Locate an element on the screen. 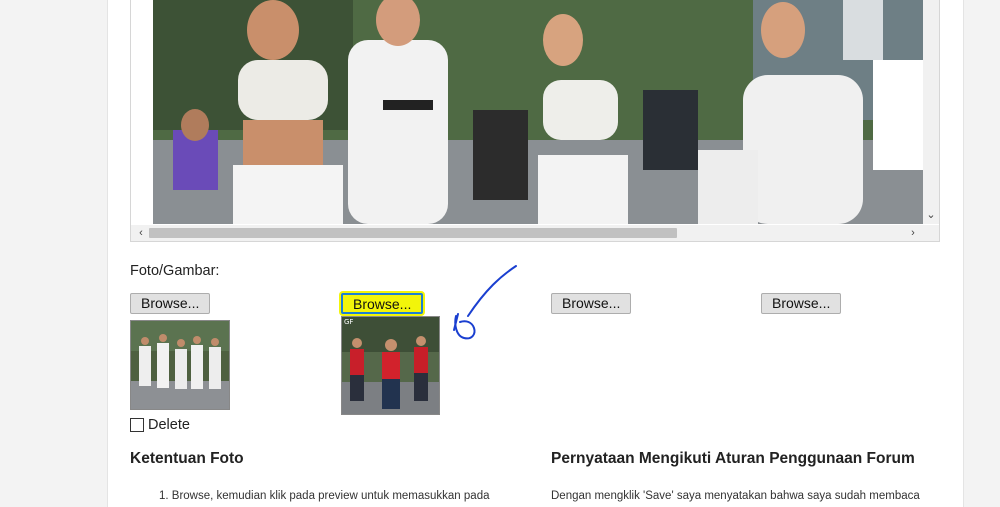 This screenshot has width=1000, height=507. hand-drawn-arrow-icon is located at coordinates (485, 302).